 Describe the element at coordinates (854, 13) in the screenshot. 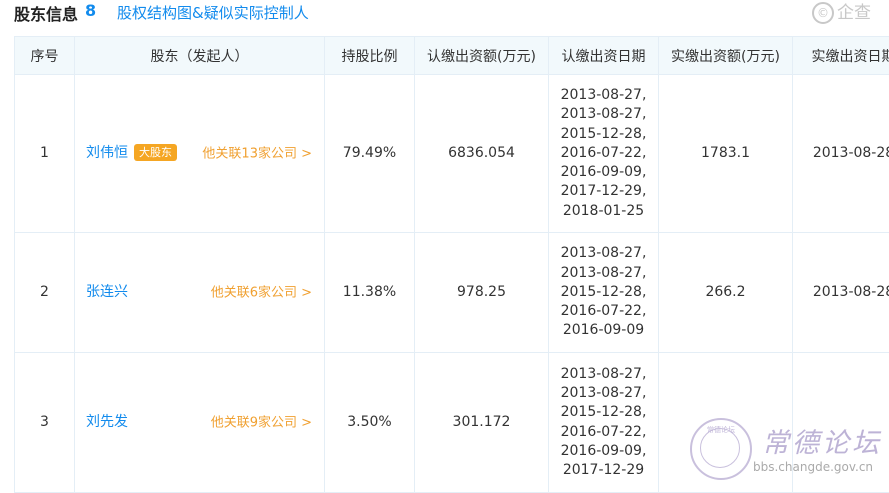

I see `logo-text: 企查` at that location.